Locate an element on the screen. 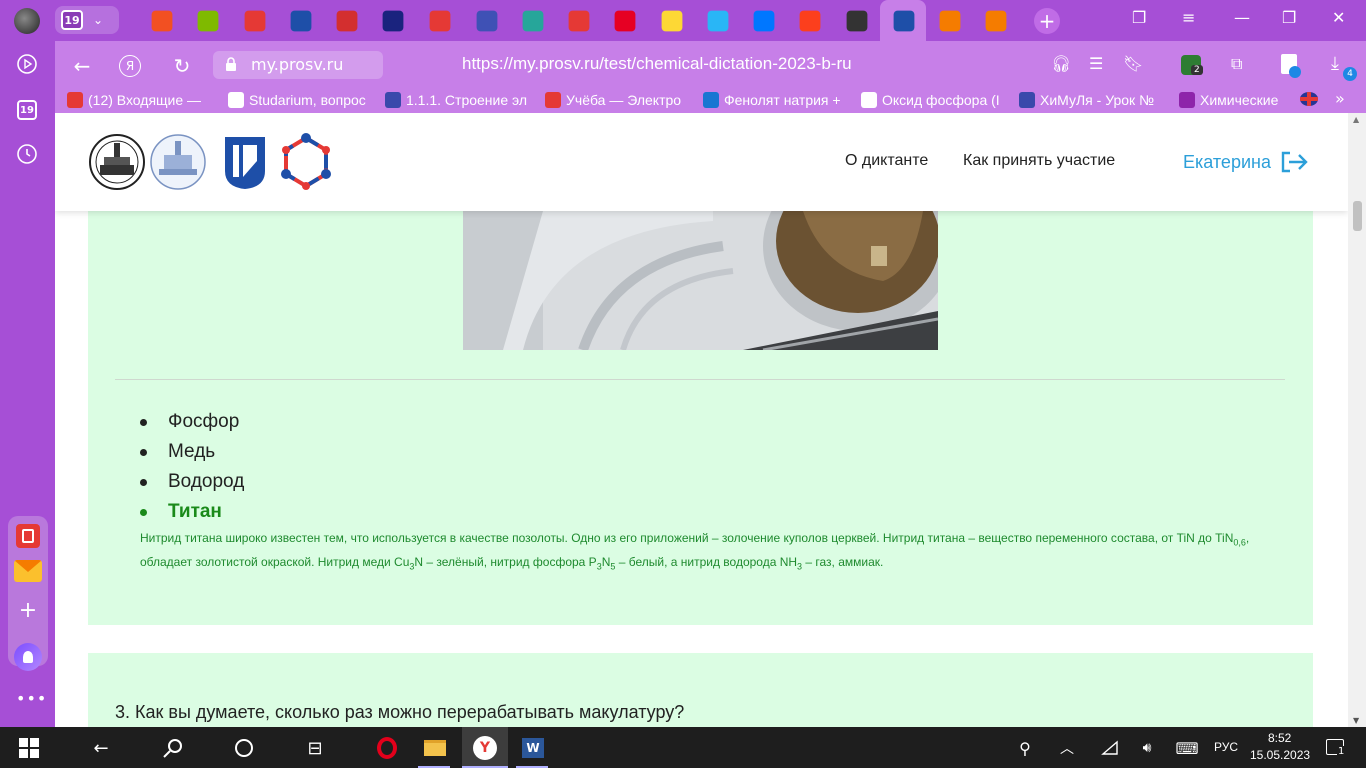 Image resolution: width=1366 pixels, height=768 pixels. yandex-home-button: Я is located at coordinates (130, 66).